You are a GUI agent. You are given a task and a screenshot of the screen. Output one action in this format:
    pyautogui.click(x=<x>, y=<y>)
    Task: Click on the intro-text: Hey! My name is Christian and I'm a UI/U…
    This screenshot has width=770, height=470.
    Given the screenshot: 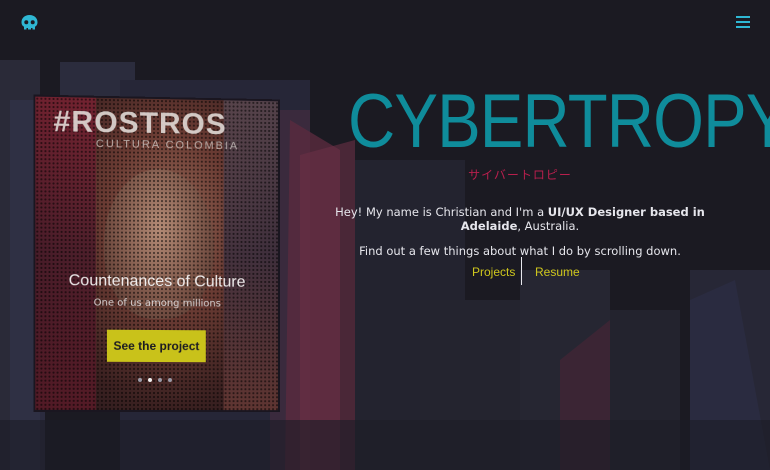 What is the action you would take?
    pyautogui.click(x=520, y=219)
    